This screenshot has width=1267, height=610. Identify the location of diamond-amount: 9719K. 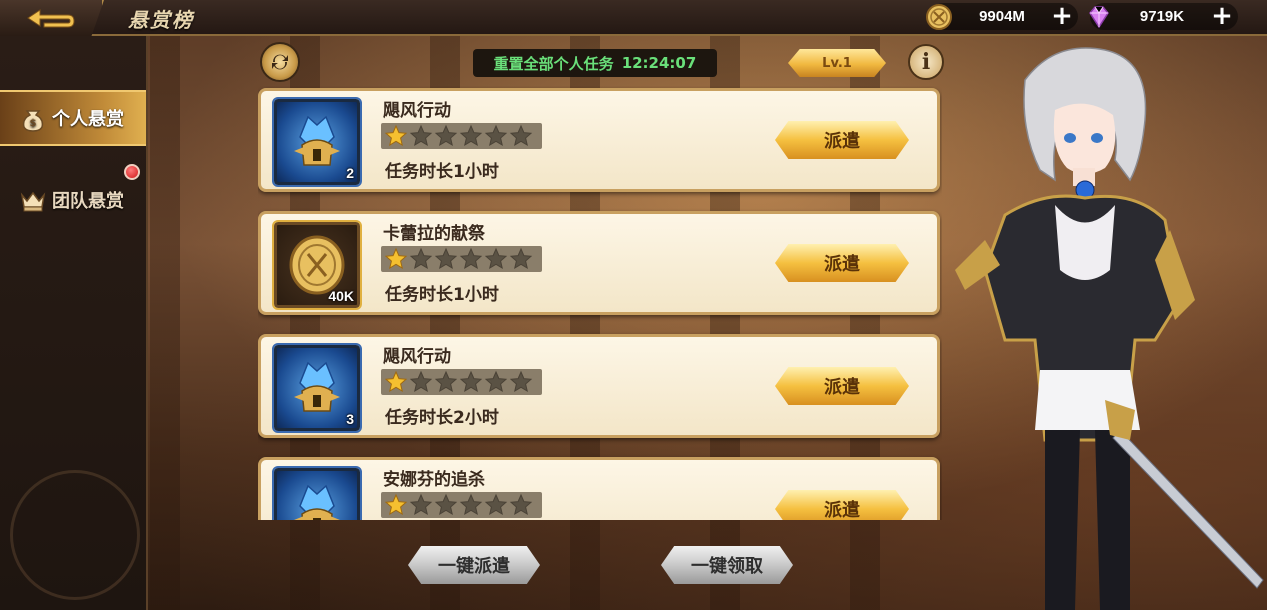
(1162, 16).